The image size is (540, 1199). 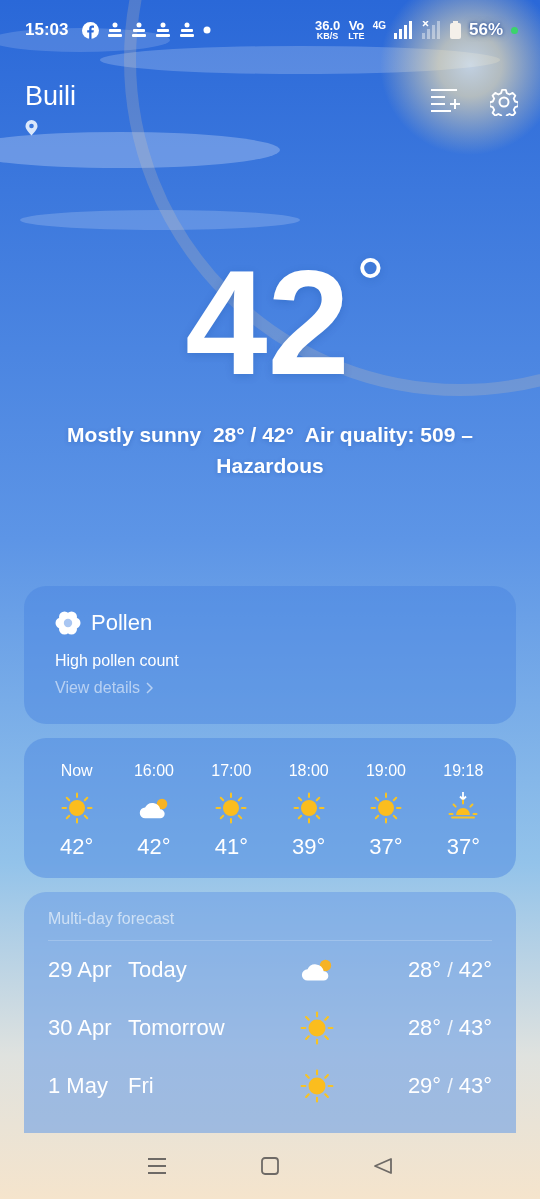 I want to click on battery-icon, so click(x=455, y=30).